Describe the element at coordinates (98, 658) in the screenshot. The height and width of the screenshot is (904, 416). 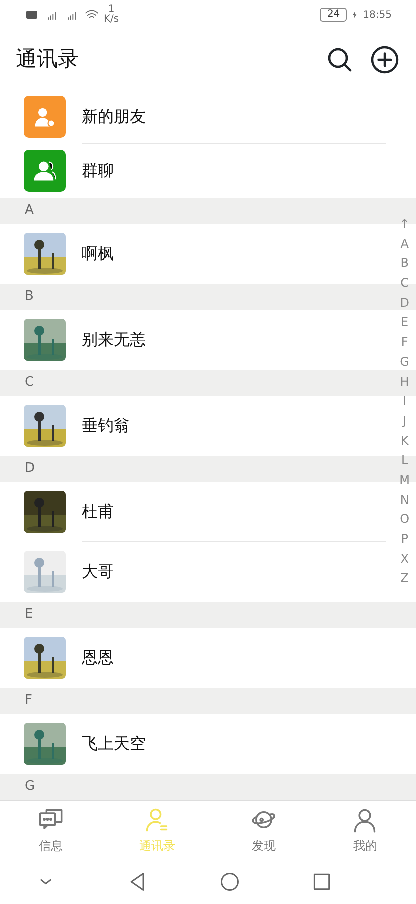
I see `contact-name: 恩恩` at that location.